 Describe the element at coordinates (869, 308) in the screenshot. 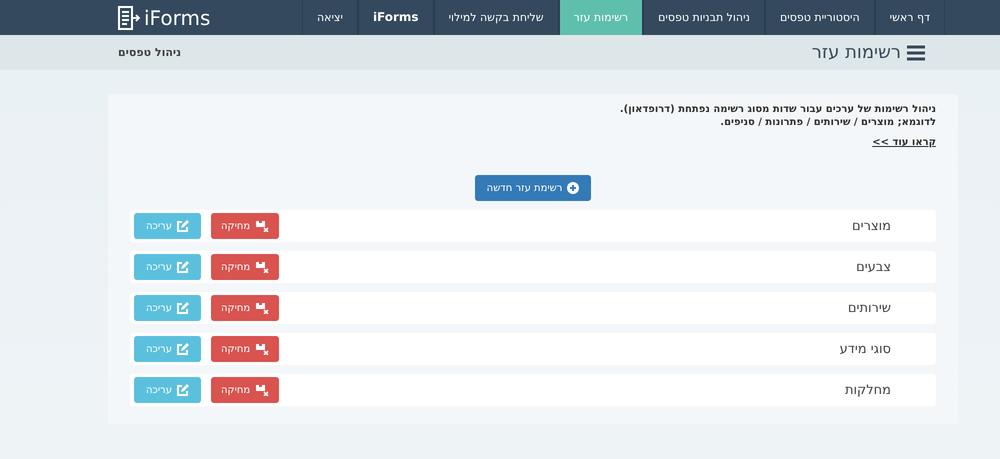

I see `list-name: שירותים` at that location.